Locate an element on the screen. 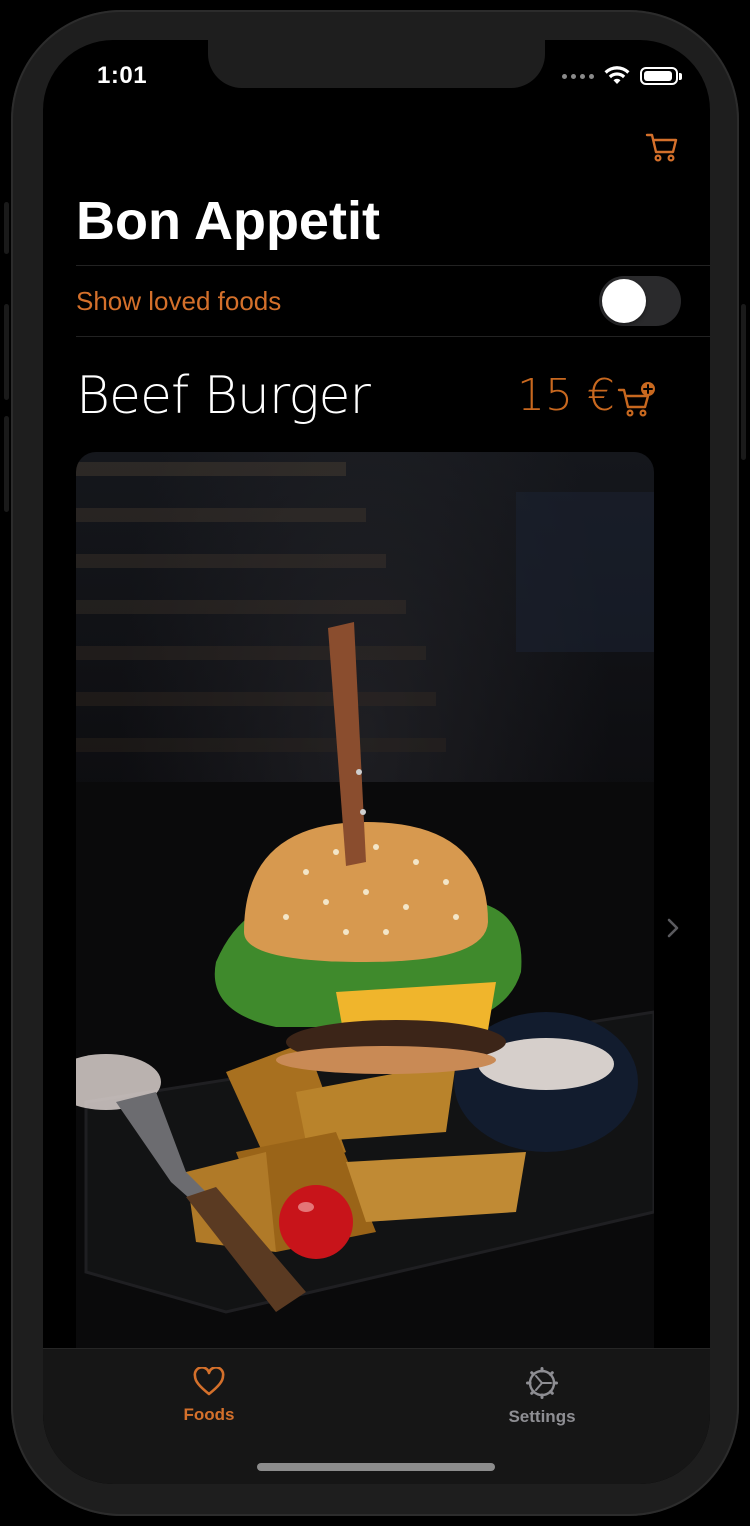 The width and height of the screenshot is (750, 1526). page-title: Bon Appetit is located at coordinates (228, 221).